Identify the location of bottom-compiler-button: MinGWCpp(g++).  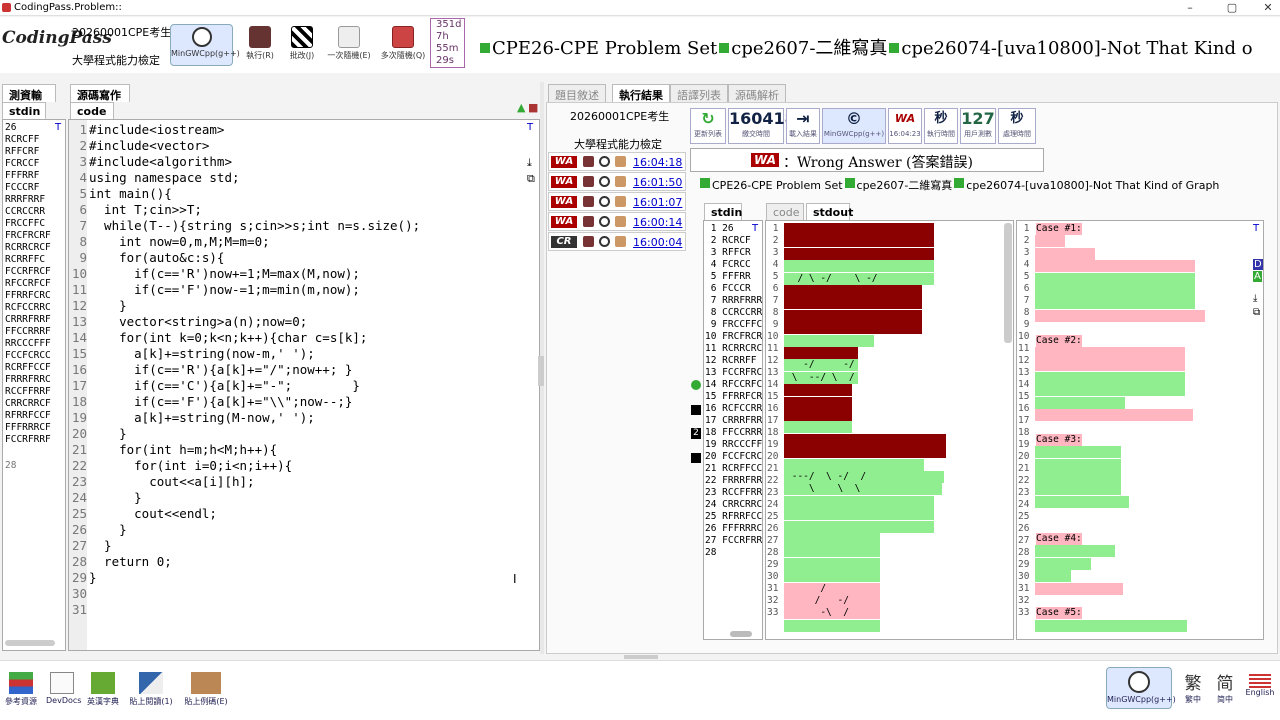
(1141, 688).